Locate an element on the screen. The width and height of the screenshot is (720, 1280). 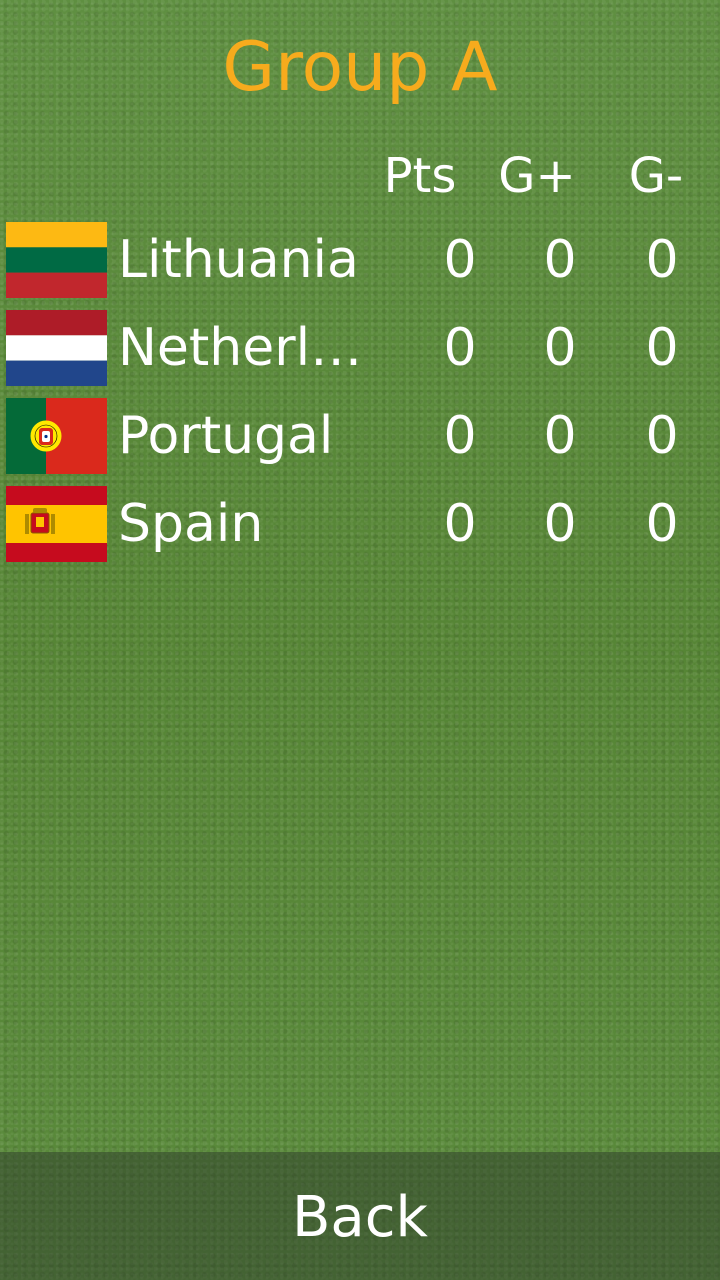
table-header: Pts G+ G- is located at coordinates (360, 176).